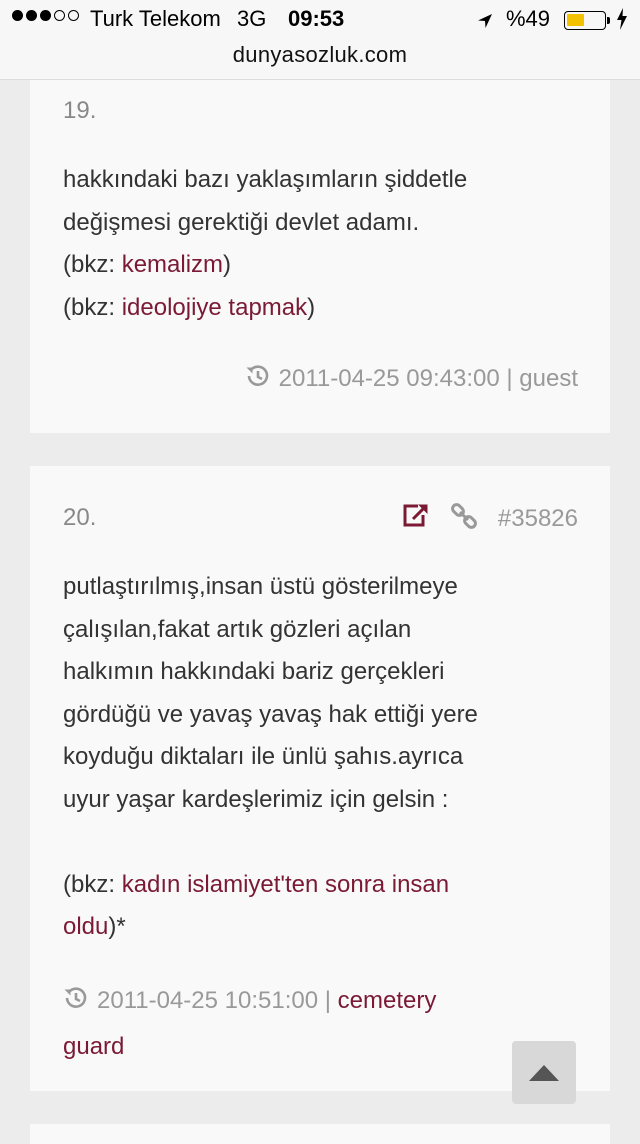  What do you see at coordinates (93, 1046) in the screenshot?
I see `entry-author-cont: guard` at bounding box center [93, 1046].